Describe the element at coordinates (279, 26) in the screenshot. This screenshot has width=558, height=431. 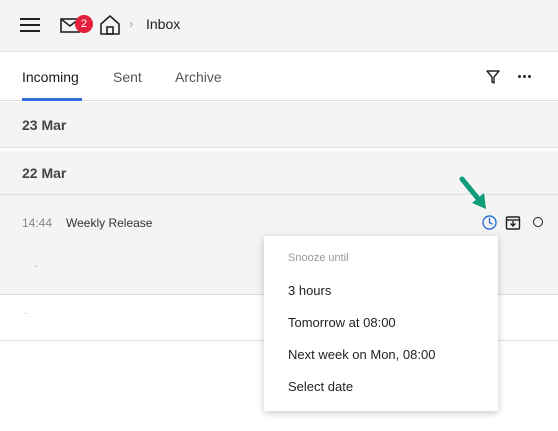
I see `top-bar: 2 › Inbox` at that location.